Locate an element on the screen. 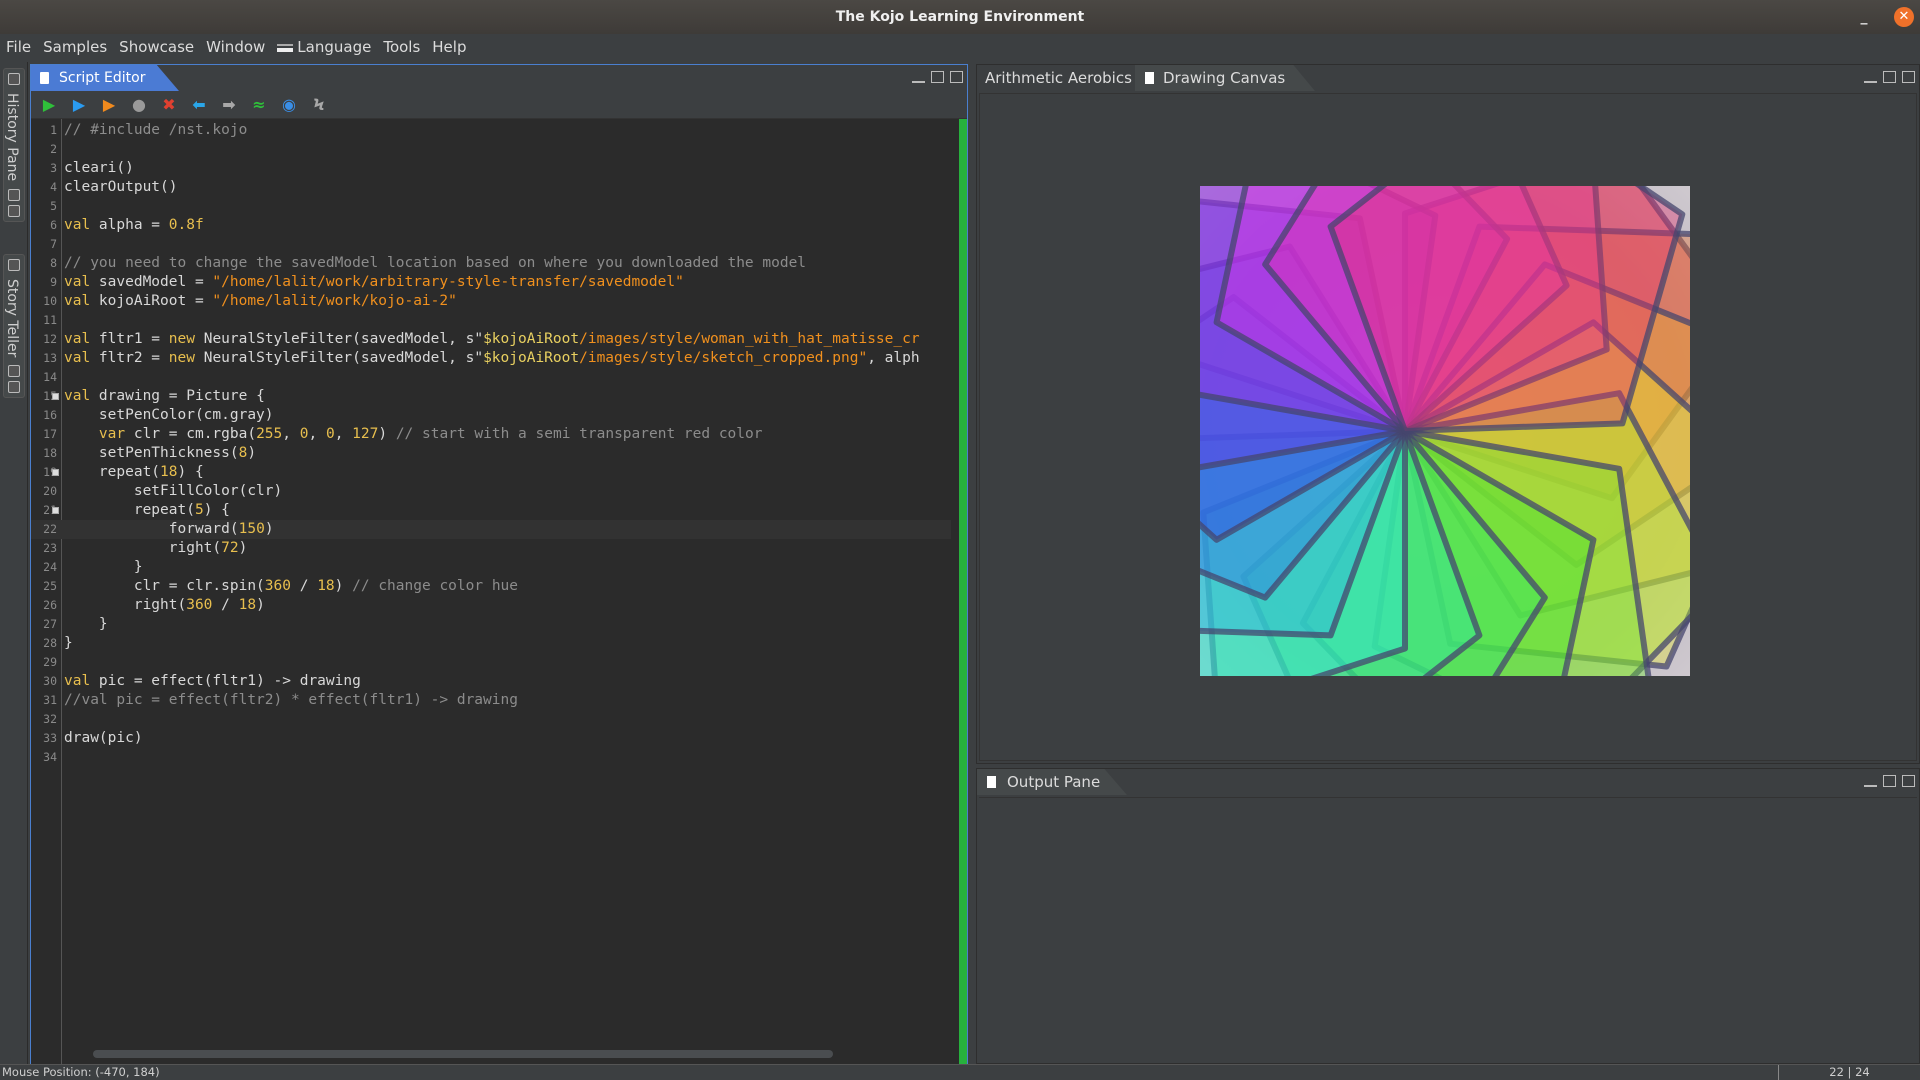 The width and height of the screenshot is (1920, 1080). code-line: 11 is located at coordinates (491, 320).